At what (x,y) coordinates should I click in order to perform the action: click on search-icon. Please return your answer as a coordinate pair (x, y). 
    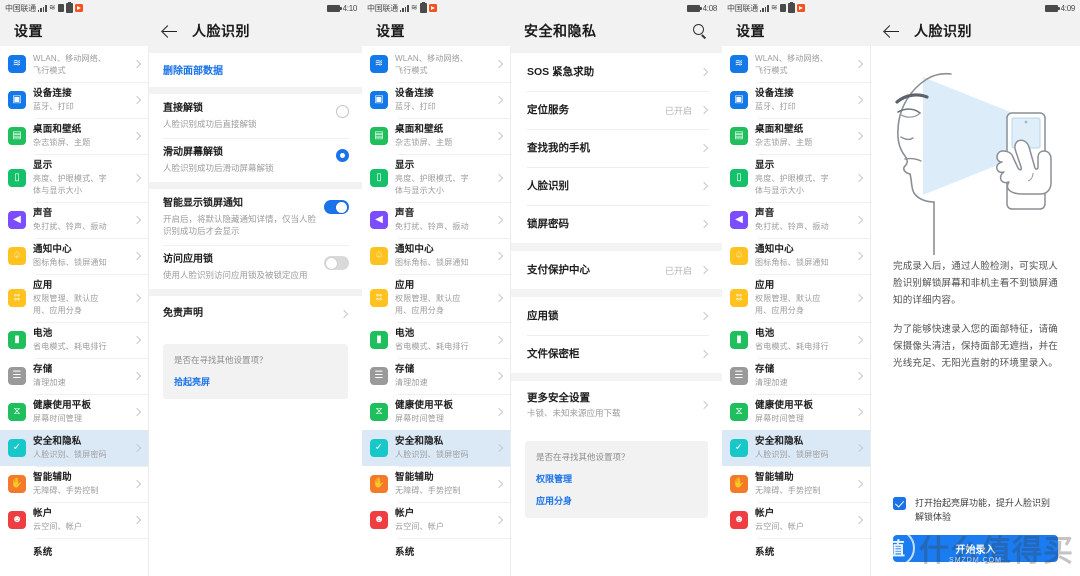
    Looking at the image, I should click on (700, 31).